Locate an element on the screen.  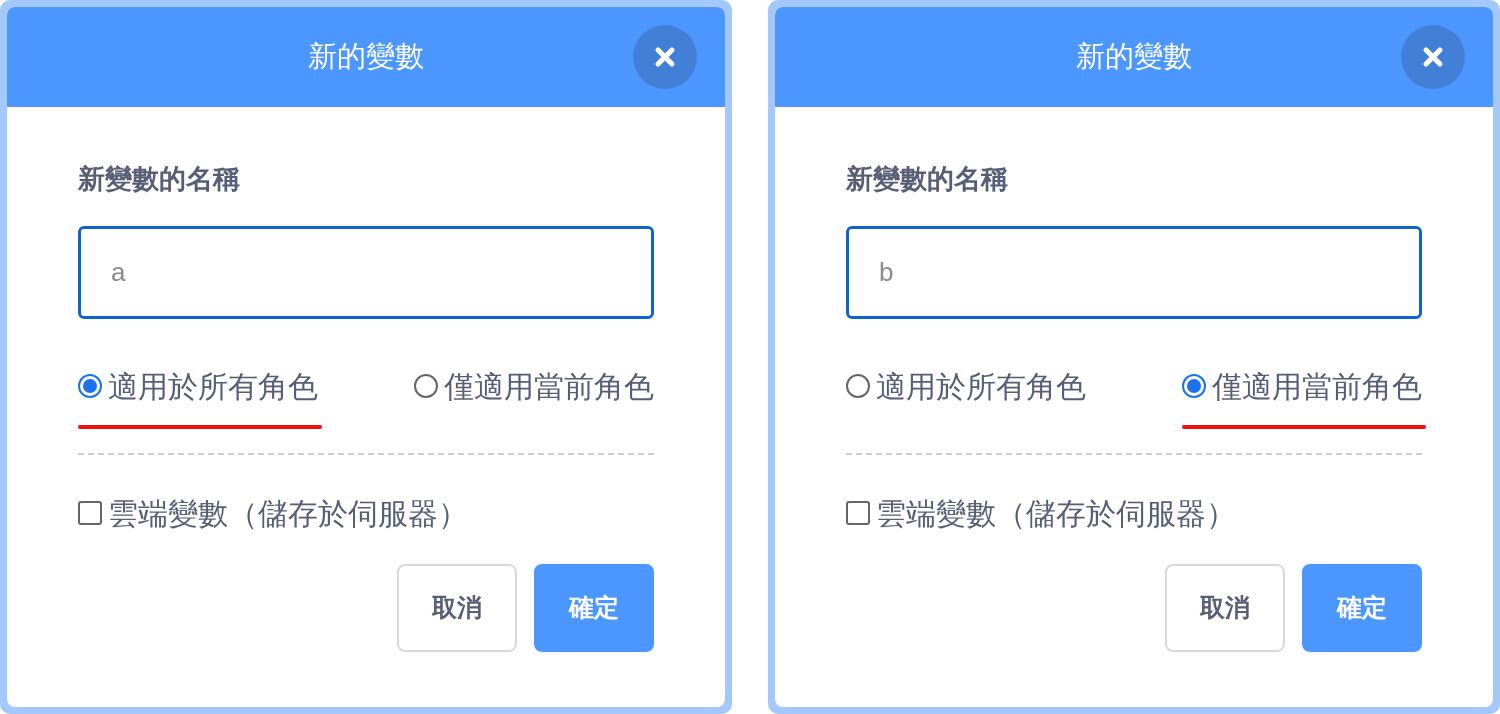
name-input: b is located at coordinates (1134, 272).